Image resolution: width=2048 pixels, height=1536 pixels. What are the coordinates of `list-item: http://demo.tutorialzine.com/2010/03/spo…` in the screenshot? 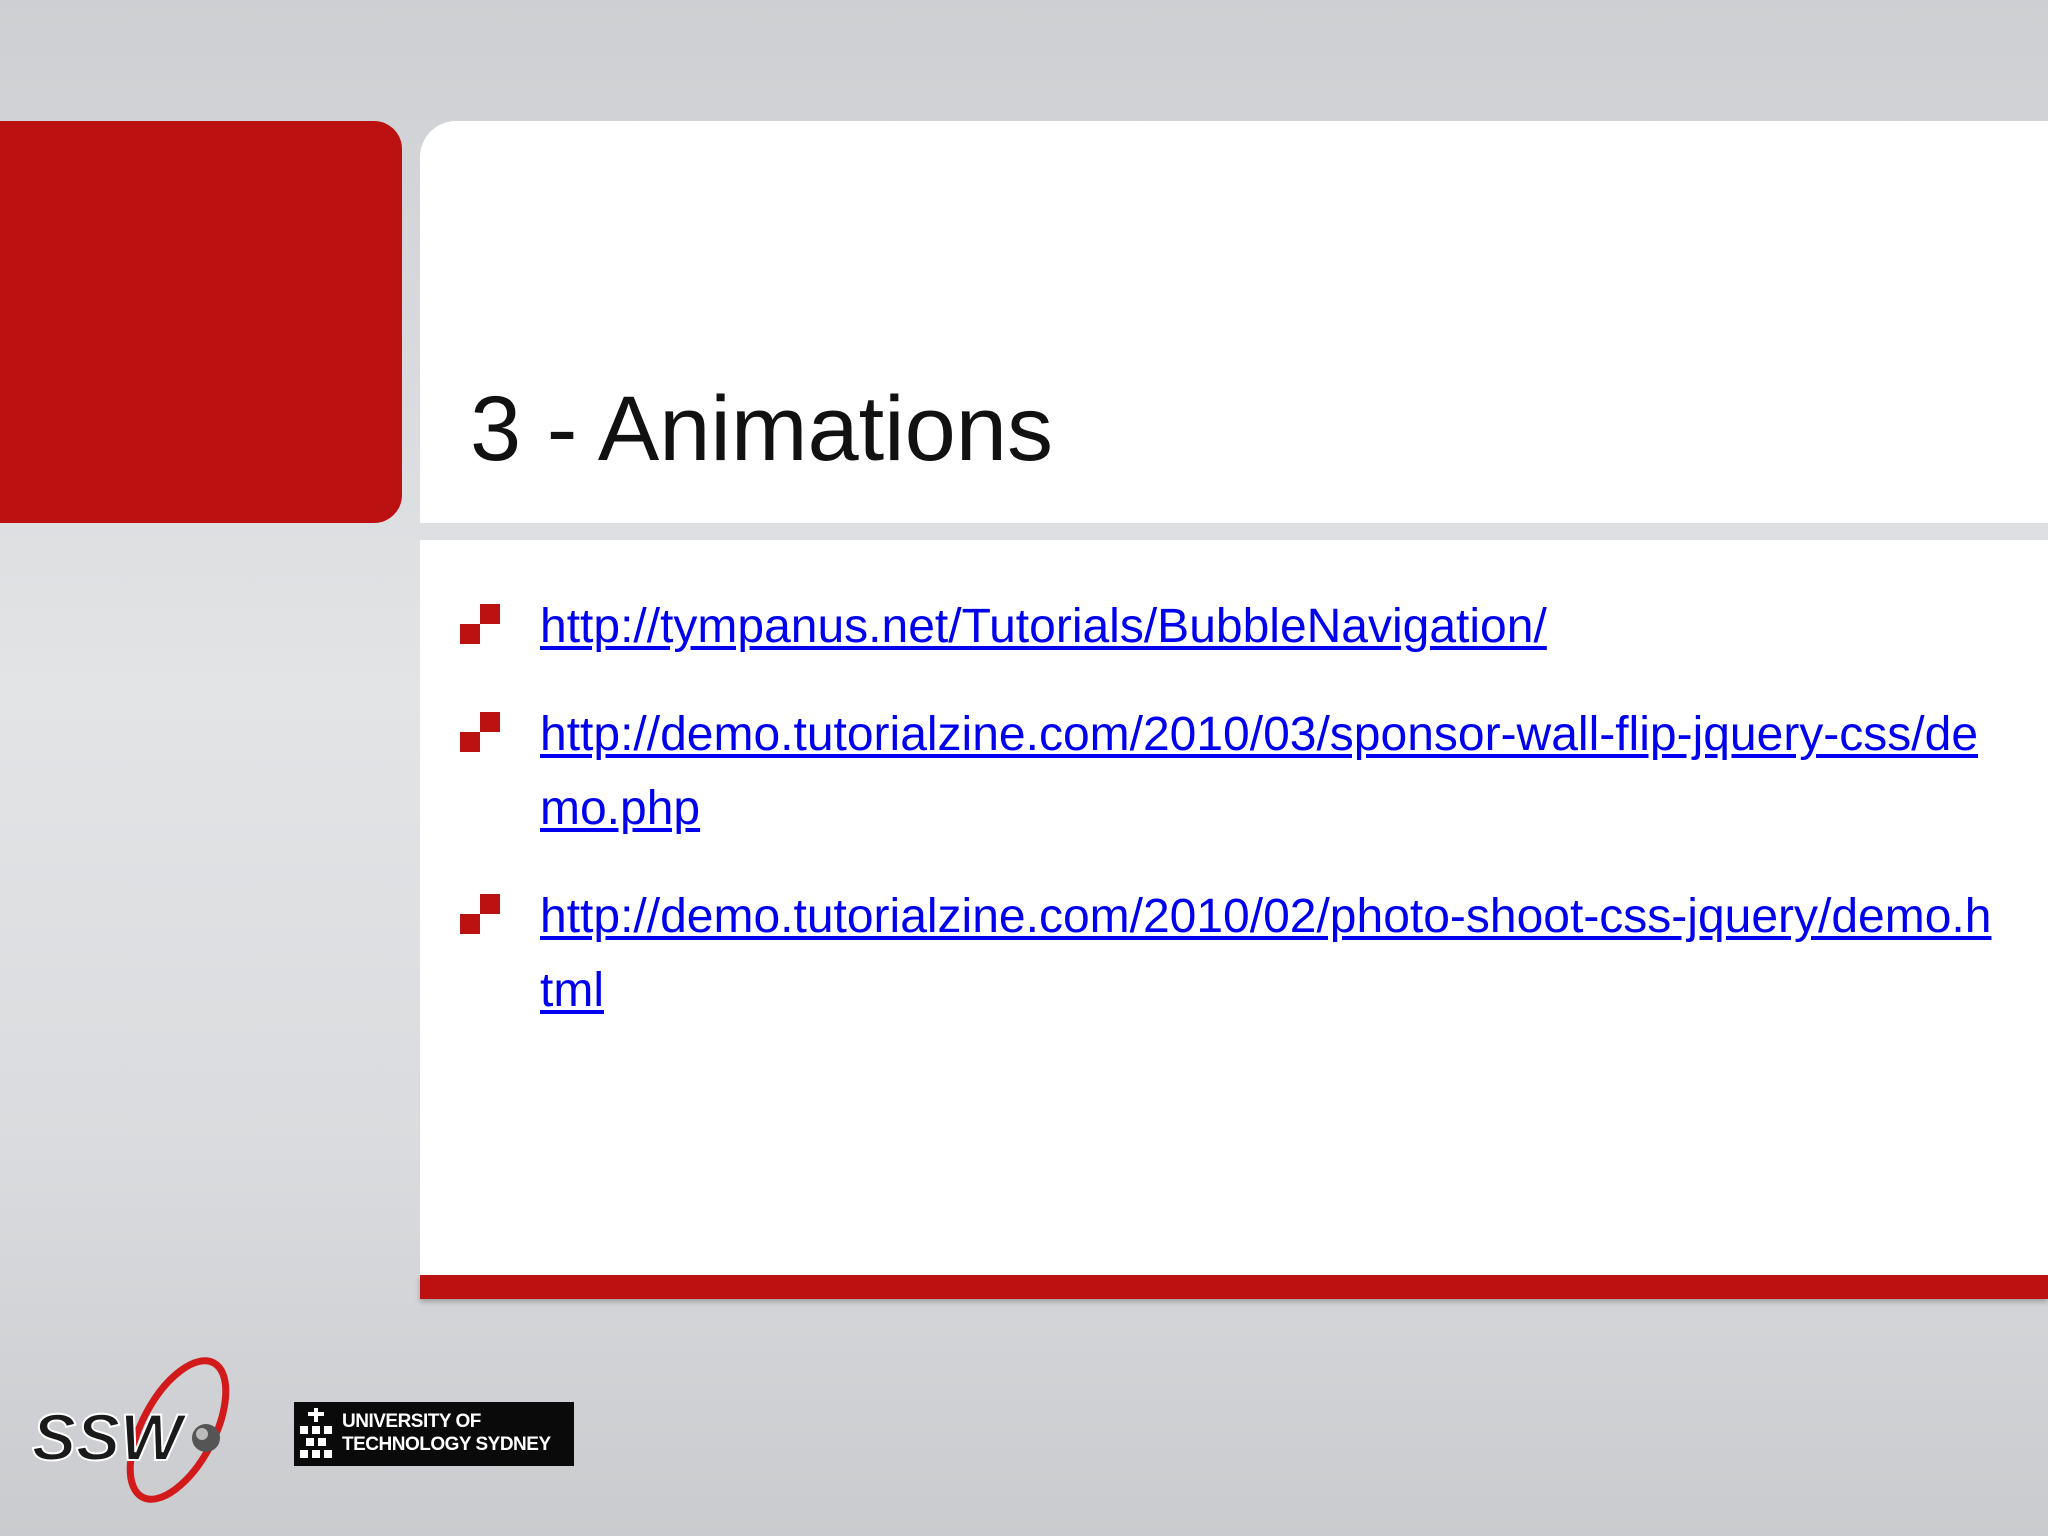 It's located at (1230, 772).